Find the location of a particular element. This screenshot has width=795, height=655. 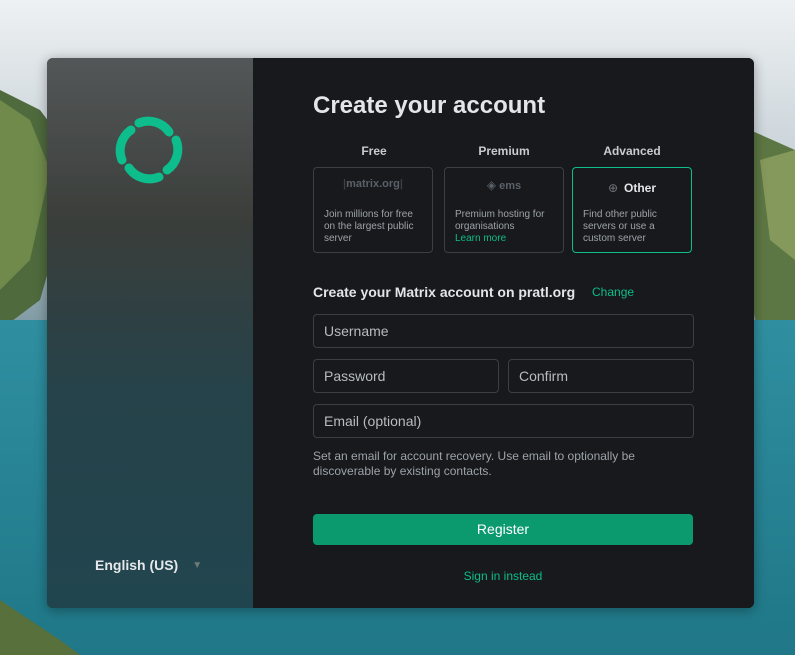

globe-icon: ⊕ is located at coordinates (613, 188).